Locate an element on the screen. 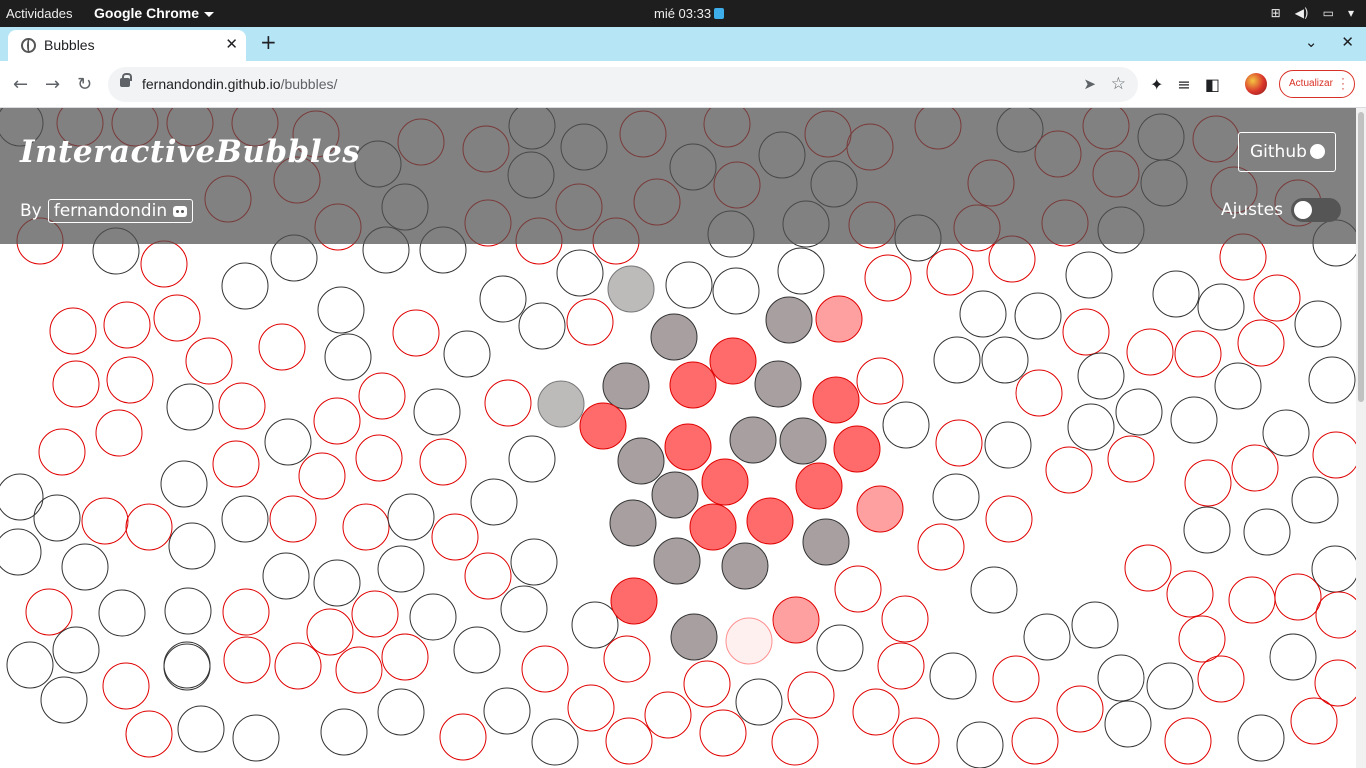  scrollbar-thumb is located at coordinates (1361, 257).